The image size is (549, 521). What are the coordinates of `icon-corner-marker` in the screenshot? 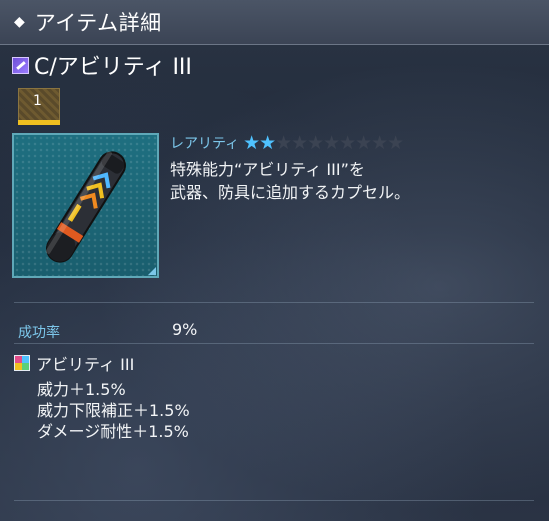 It's located at (152, 271).